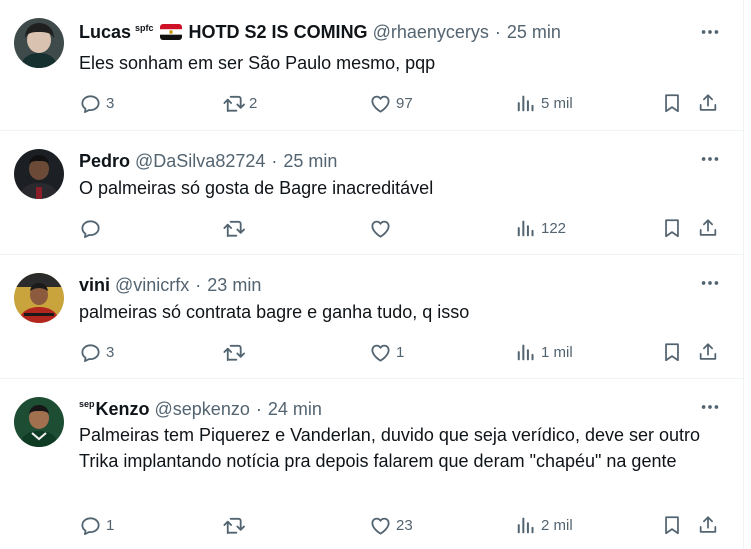  I want to click on action-bar: 3 1 1 mil, so click(404, 352).